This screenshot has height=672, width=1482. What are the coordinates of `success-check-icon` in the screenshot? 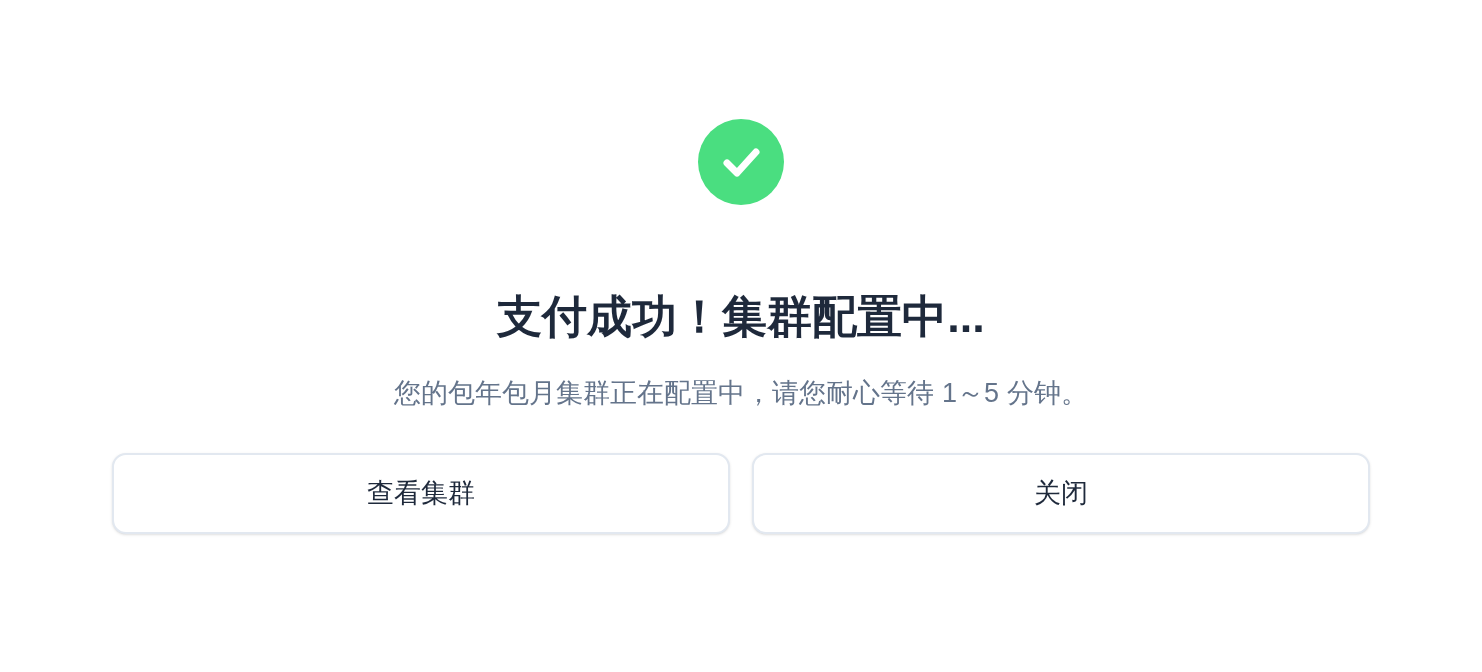 It's located at (741, 162).